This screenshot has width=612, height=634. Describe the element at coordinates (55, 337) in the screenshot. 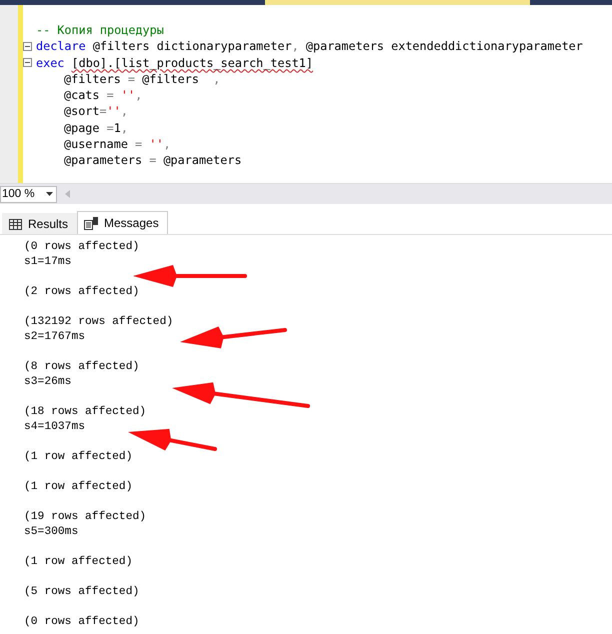

I see `message-line: s2=1767ms` at that location.